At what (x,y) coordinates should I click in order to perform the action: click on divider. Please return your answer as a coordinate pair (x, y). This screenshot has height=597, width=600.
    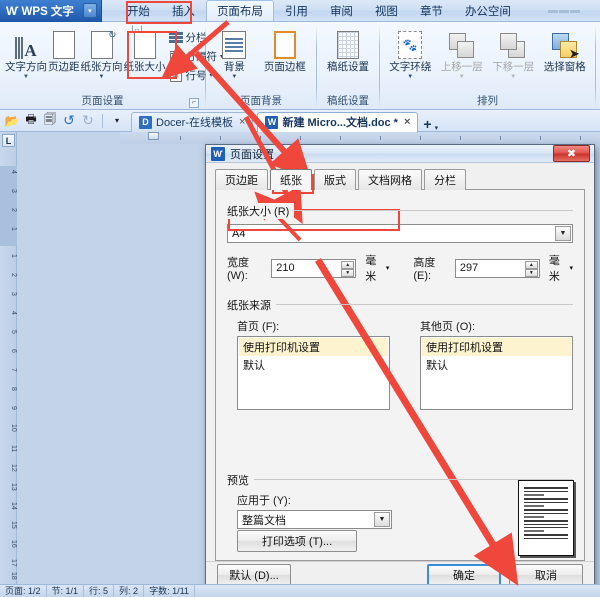
    Looking at the image, I should click on (102, 120).